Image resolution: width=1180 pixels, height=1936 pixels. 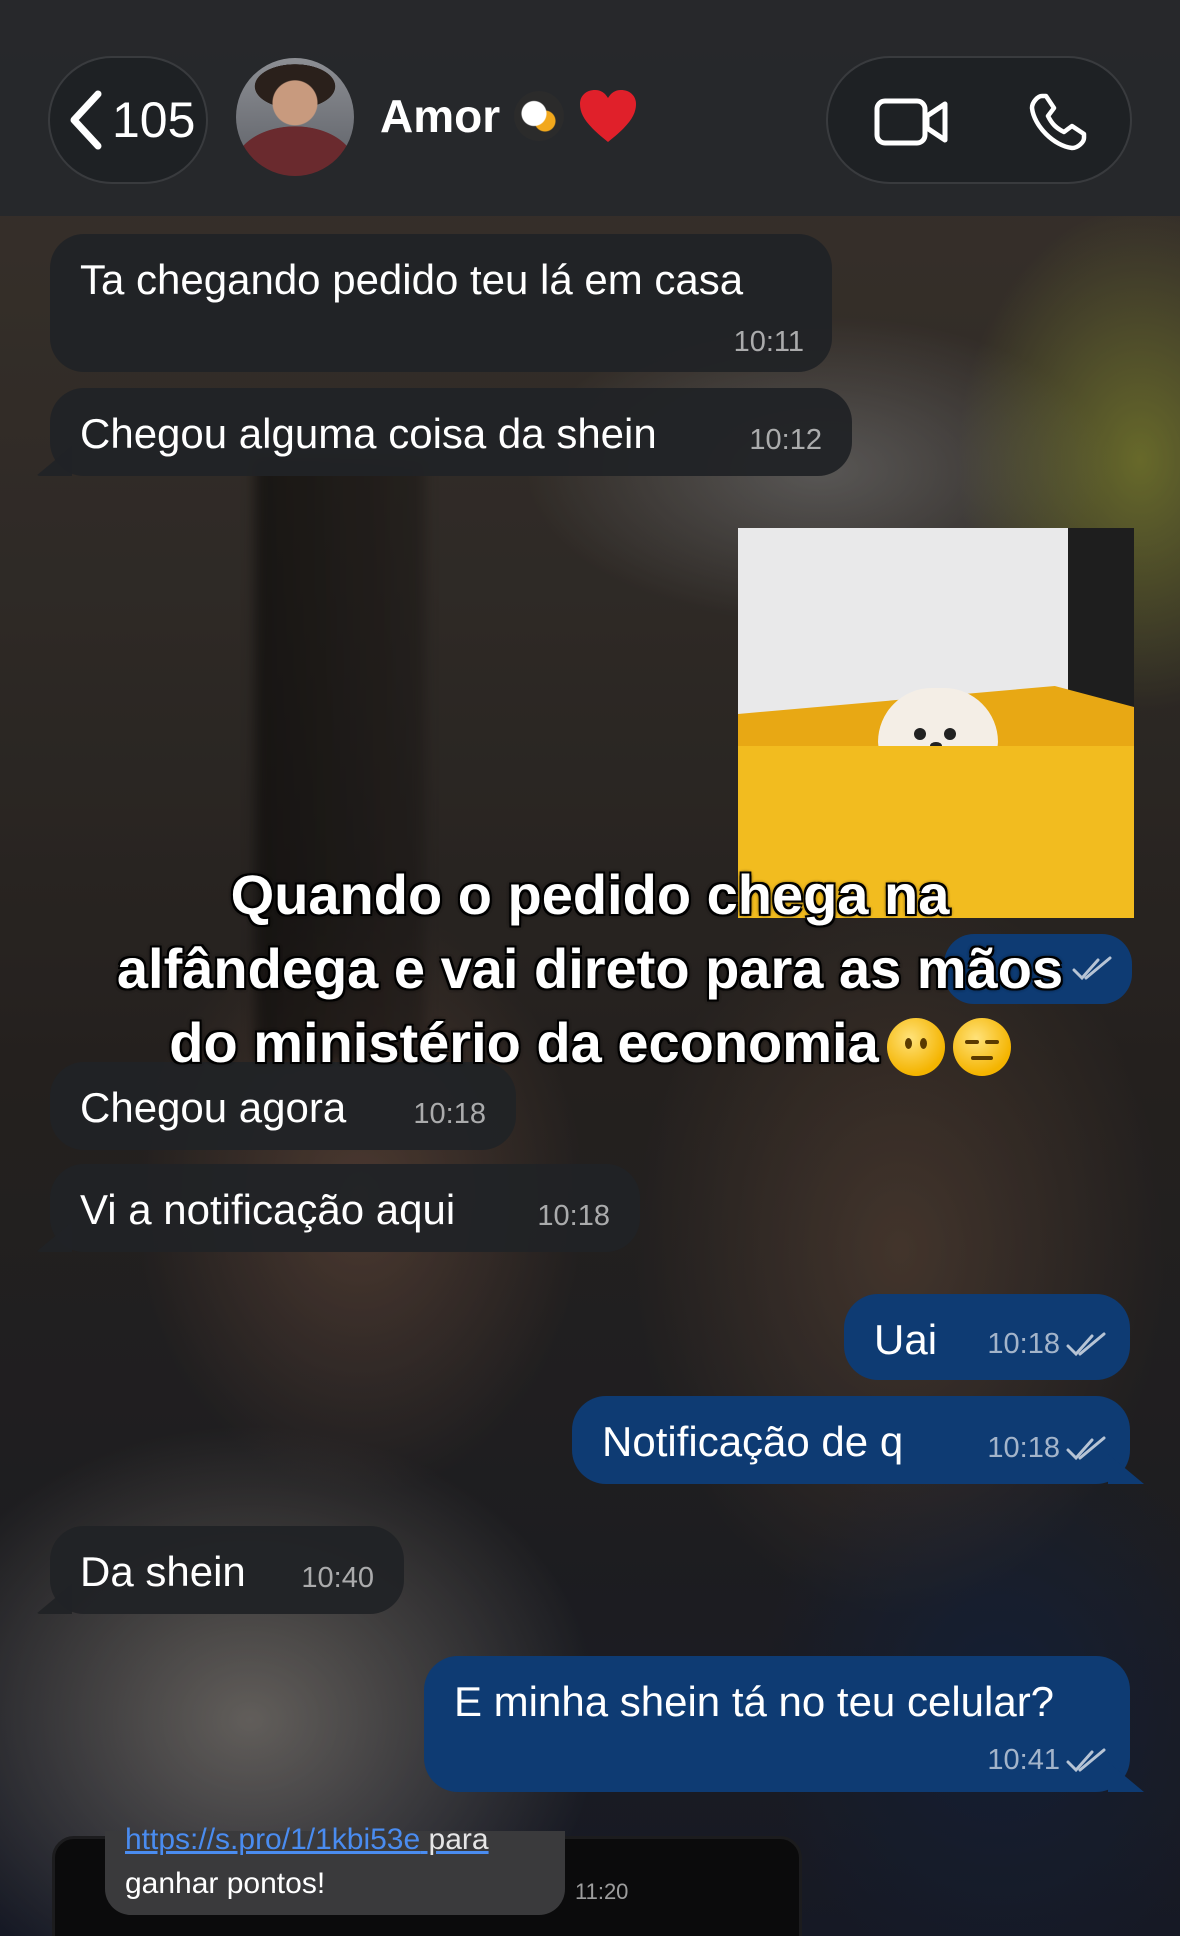 What do you see at coordinates (539, 116) in the screenshot?
I see `penguin-emoji-icon` at bounding box center [539, 116].